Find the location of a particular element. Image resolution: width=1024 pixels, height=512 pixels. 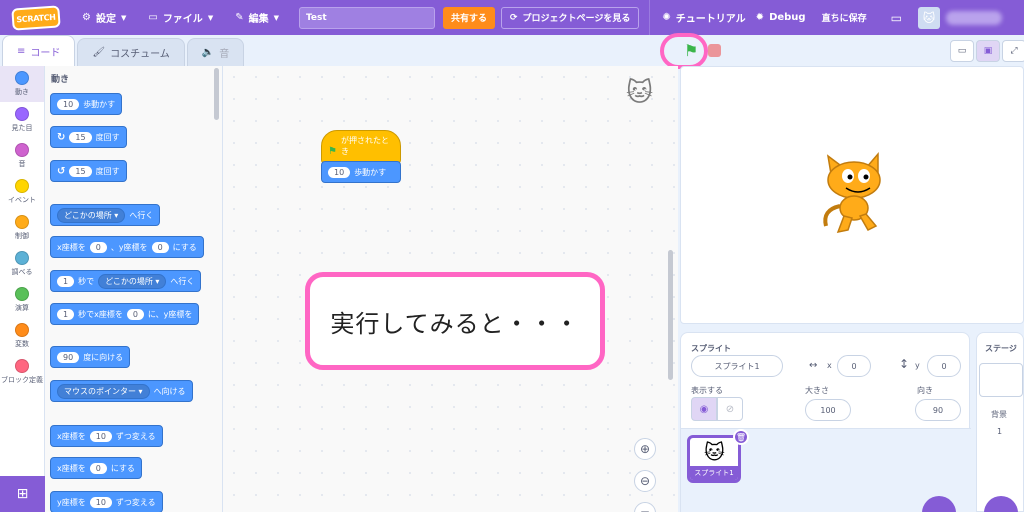

y-position-input: 0 is located at coordinates (944, 366).